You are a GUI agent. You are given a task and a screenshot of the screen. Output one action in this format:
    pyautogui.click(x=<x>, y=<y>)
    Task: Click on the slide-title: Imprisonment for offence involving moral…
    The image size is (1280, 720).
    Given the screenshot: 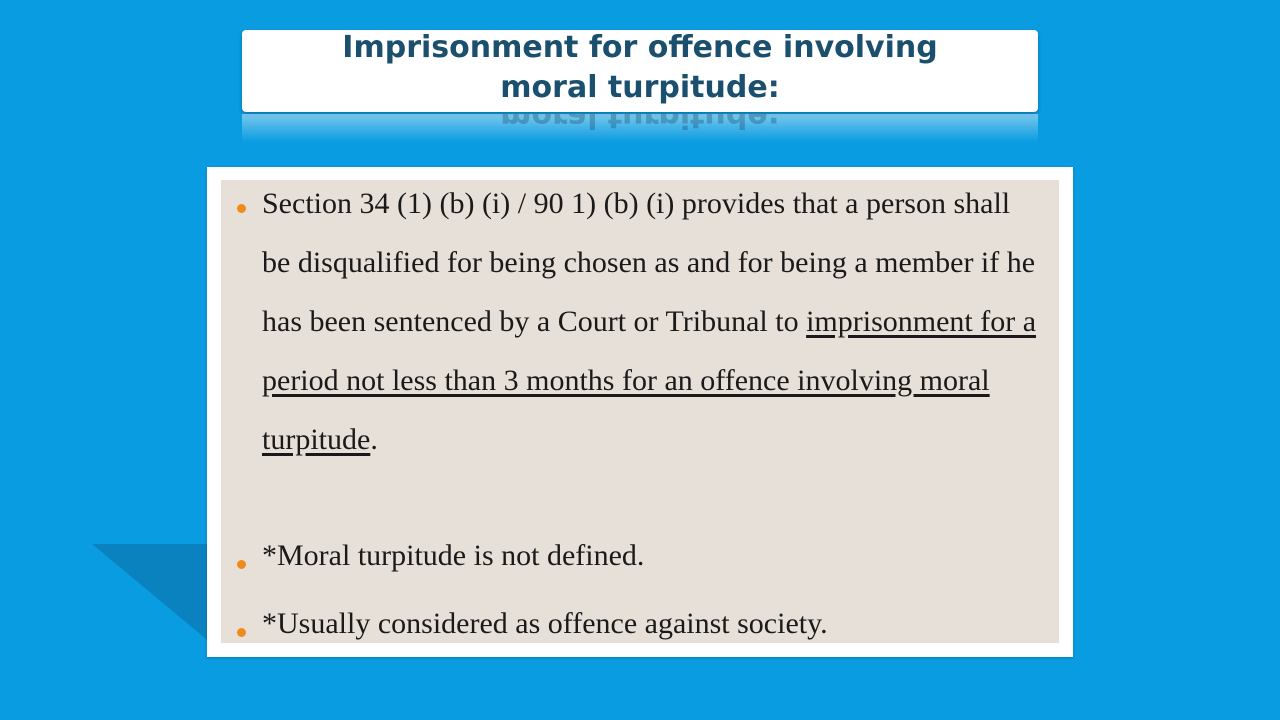 What is the action you would take?
    pyautogui.click(x=639, y=68)
    